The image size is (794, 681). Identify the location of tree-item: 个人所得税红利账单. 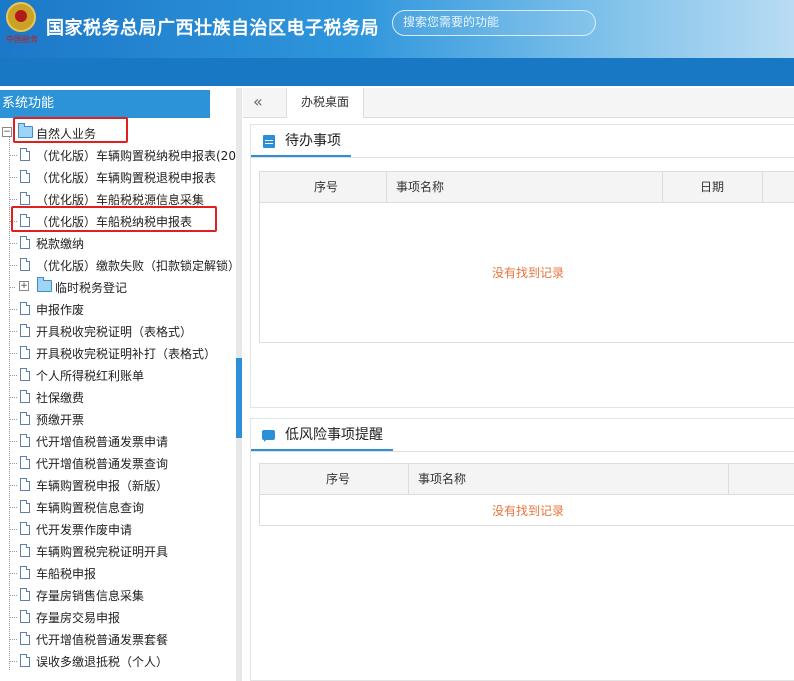
(118, 375).